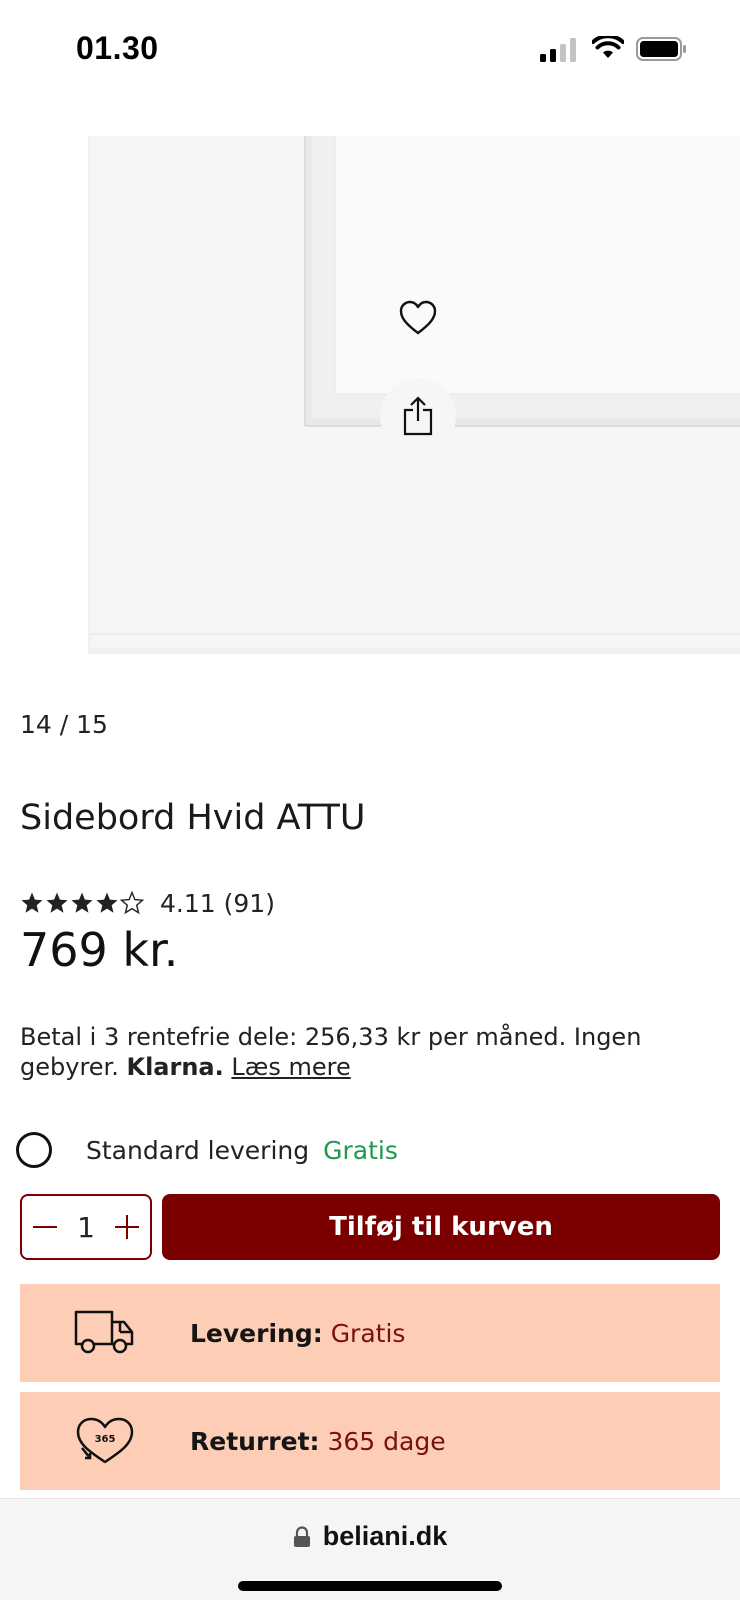 This screenshot has height=1600, width=740. What do you see at coordinates (132, 903) in the screenshot?
I see `star-empty-icon` at bounding box center [132, 903].